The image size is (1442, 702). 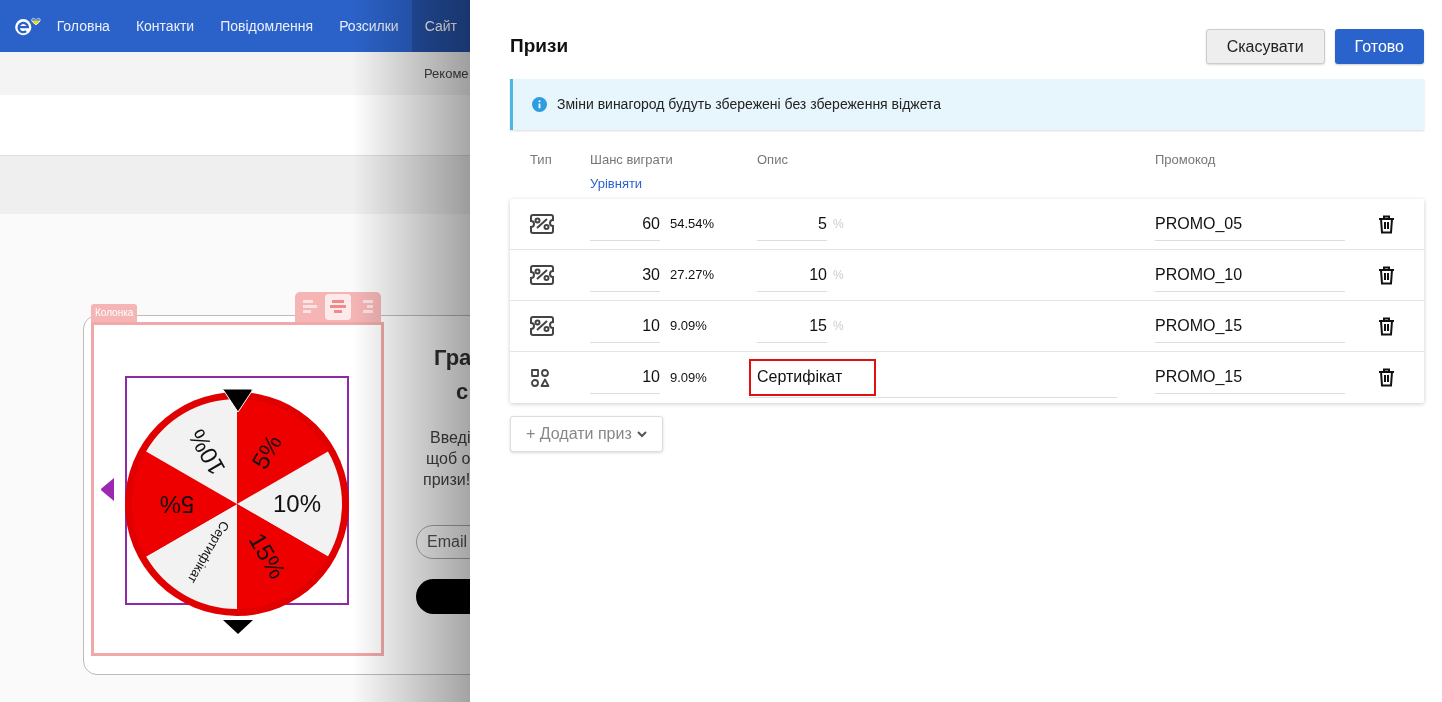 I want to click on email-field: Email, so click(x=443, y=542).